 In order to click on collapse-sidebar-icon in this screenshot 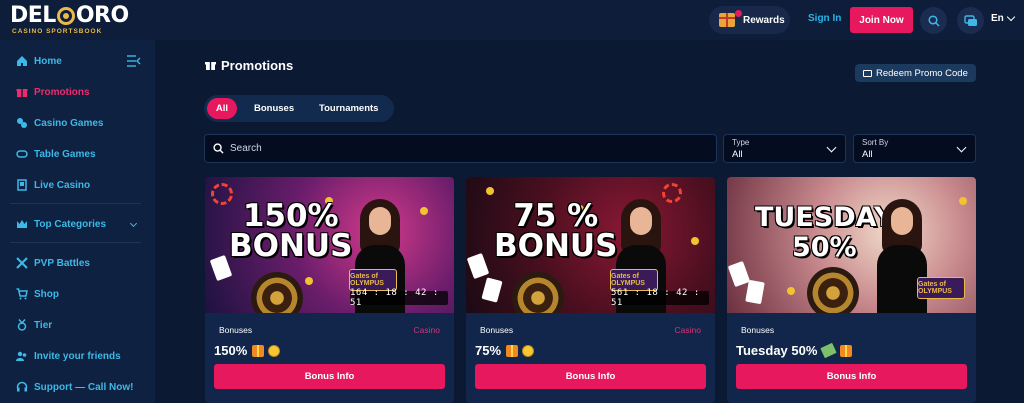, I will do `click(134, 61)`.